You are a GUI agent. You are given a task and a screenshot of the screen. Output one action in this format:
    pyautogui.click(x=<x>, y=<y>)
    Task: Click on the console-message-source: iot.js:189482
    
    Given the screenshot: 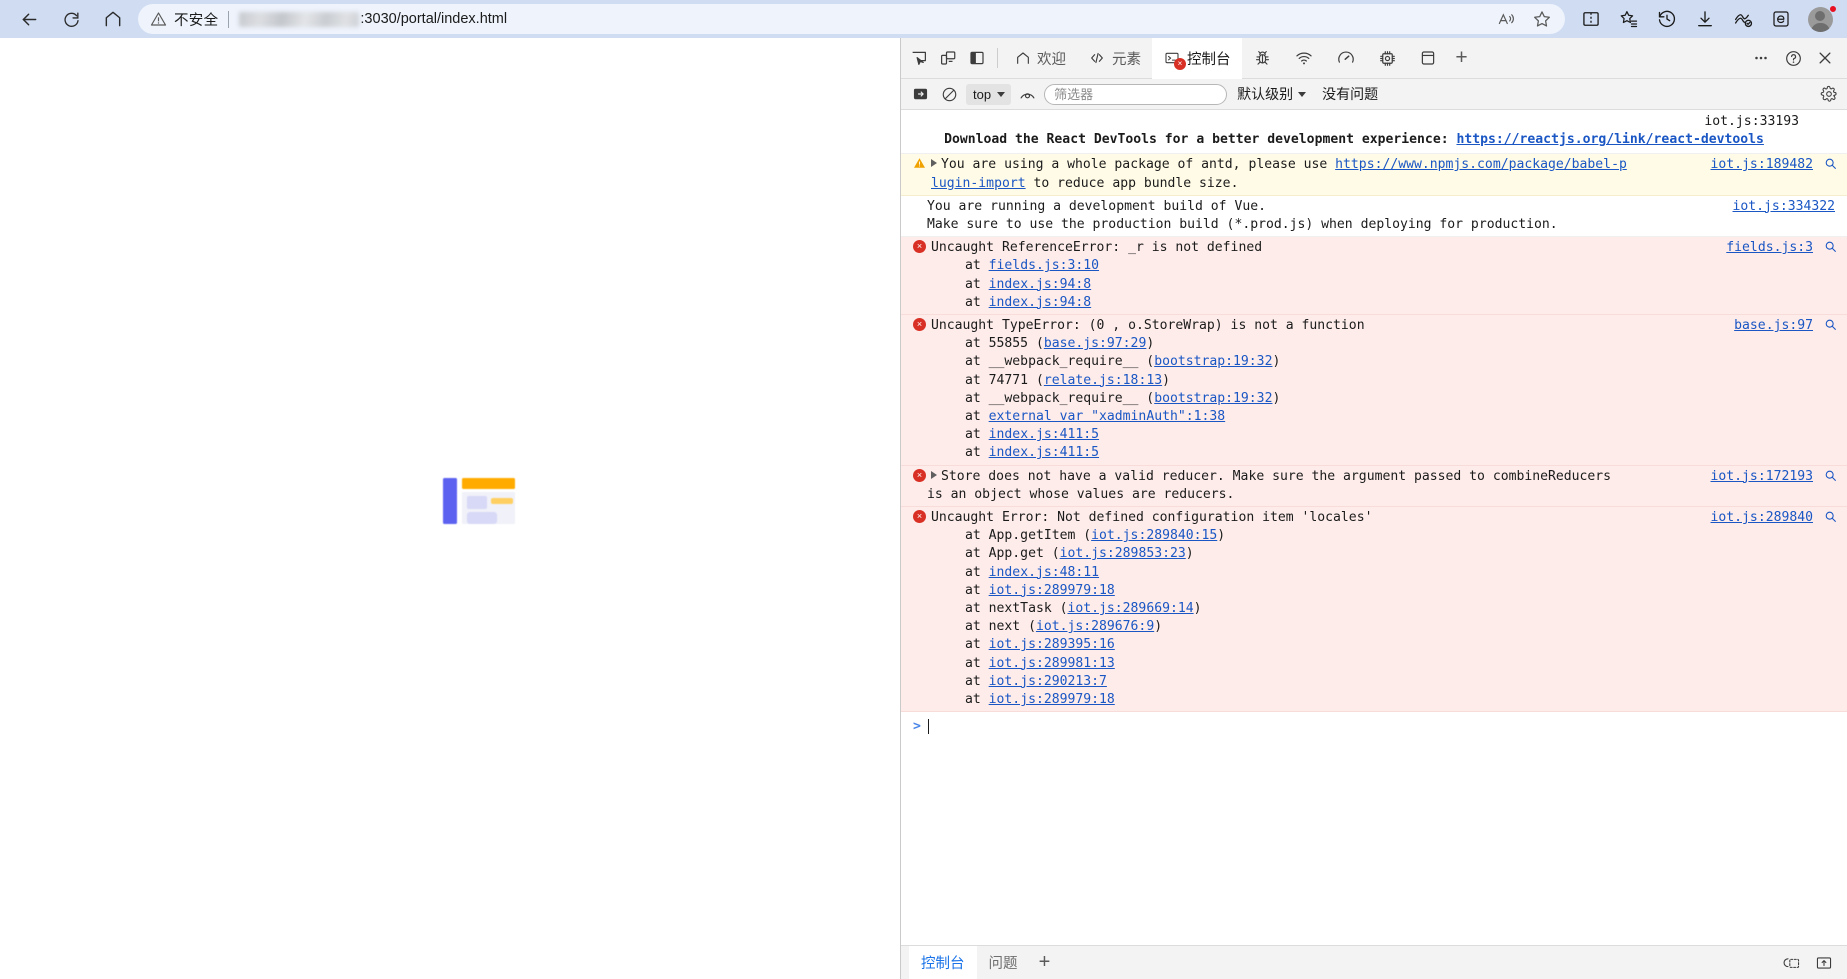 What is the action you would take?
    pyautogui.click(x=1762, y=165)
    